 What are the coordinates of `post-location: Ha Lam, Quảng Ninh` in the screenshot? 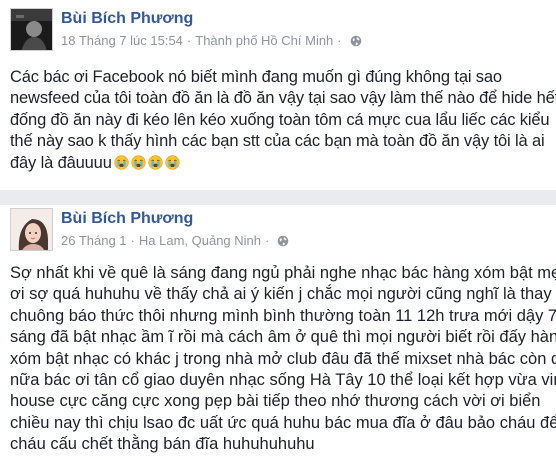 It's located at (200, 240).